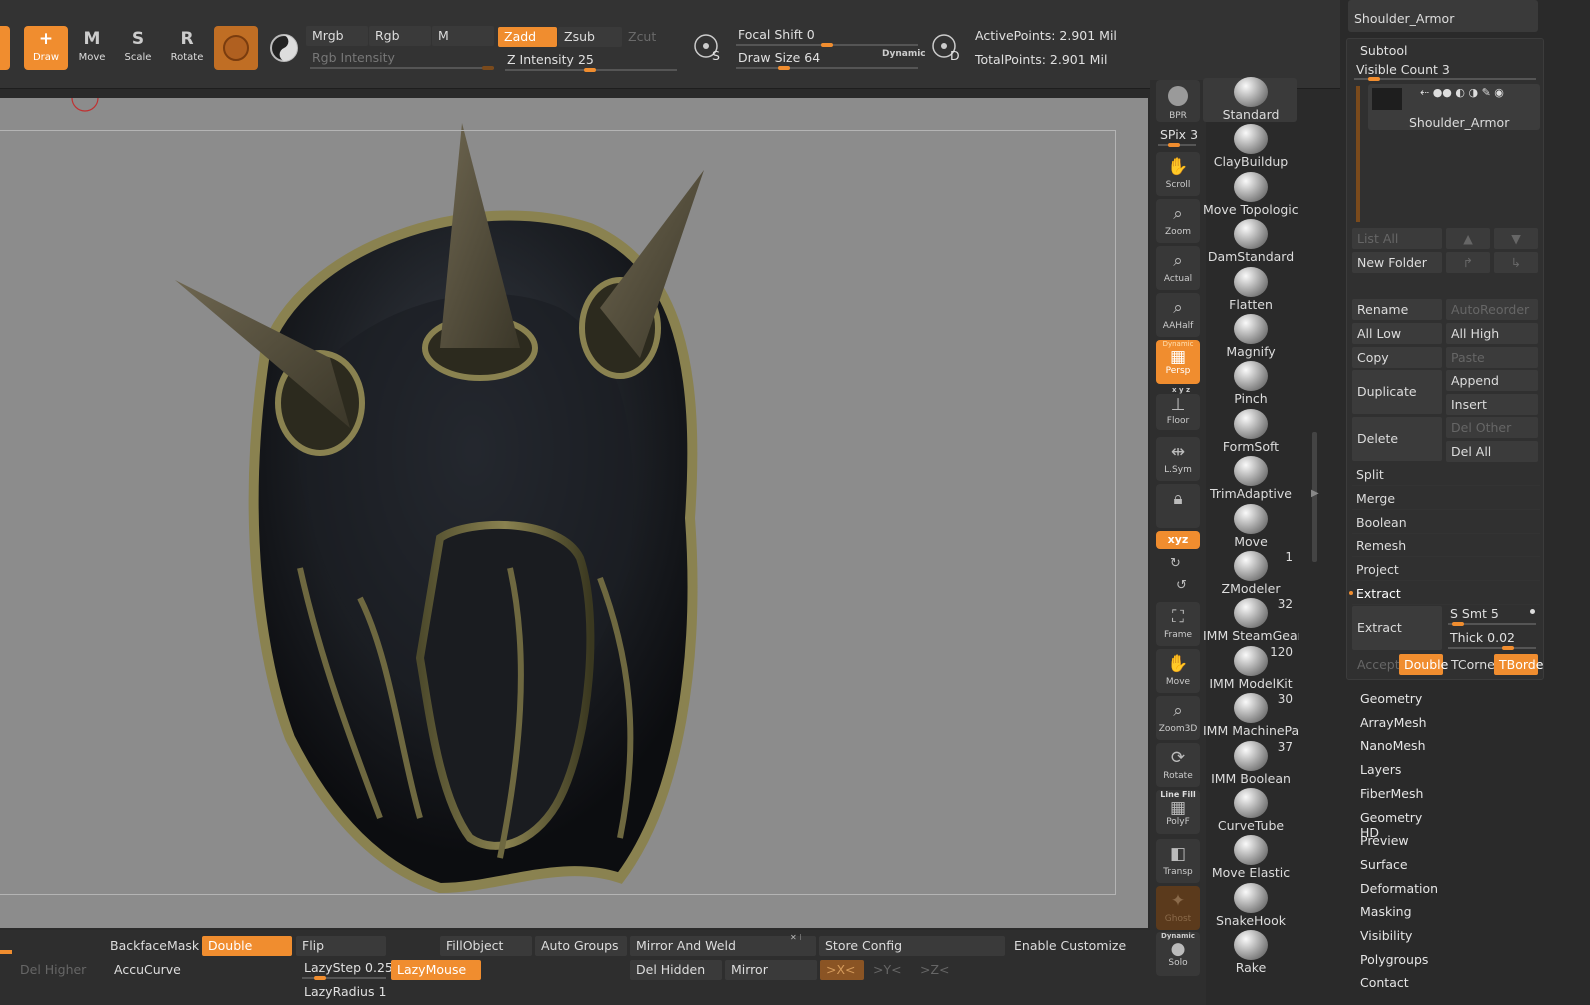  I want to click on rename-button: Rename, so click(1397, 309).